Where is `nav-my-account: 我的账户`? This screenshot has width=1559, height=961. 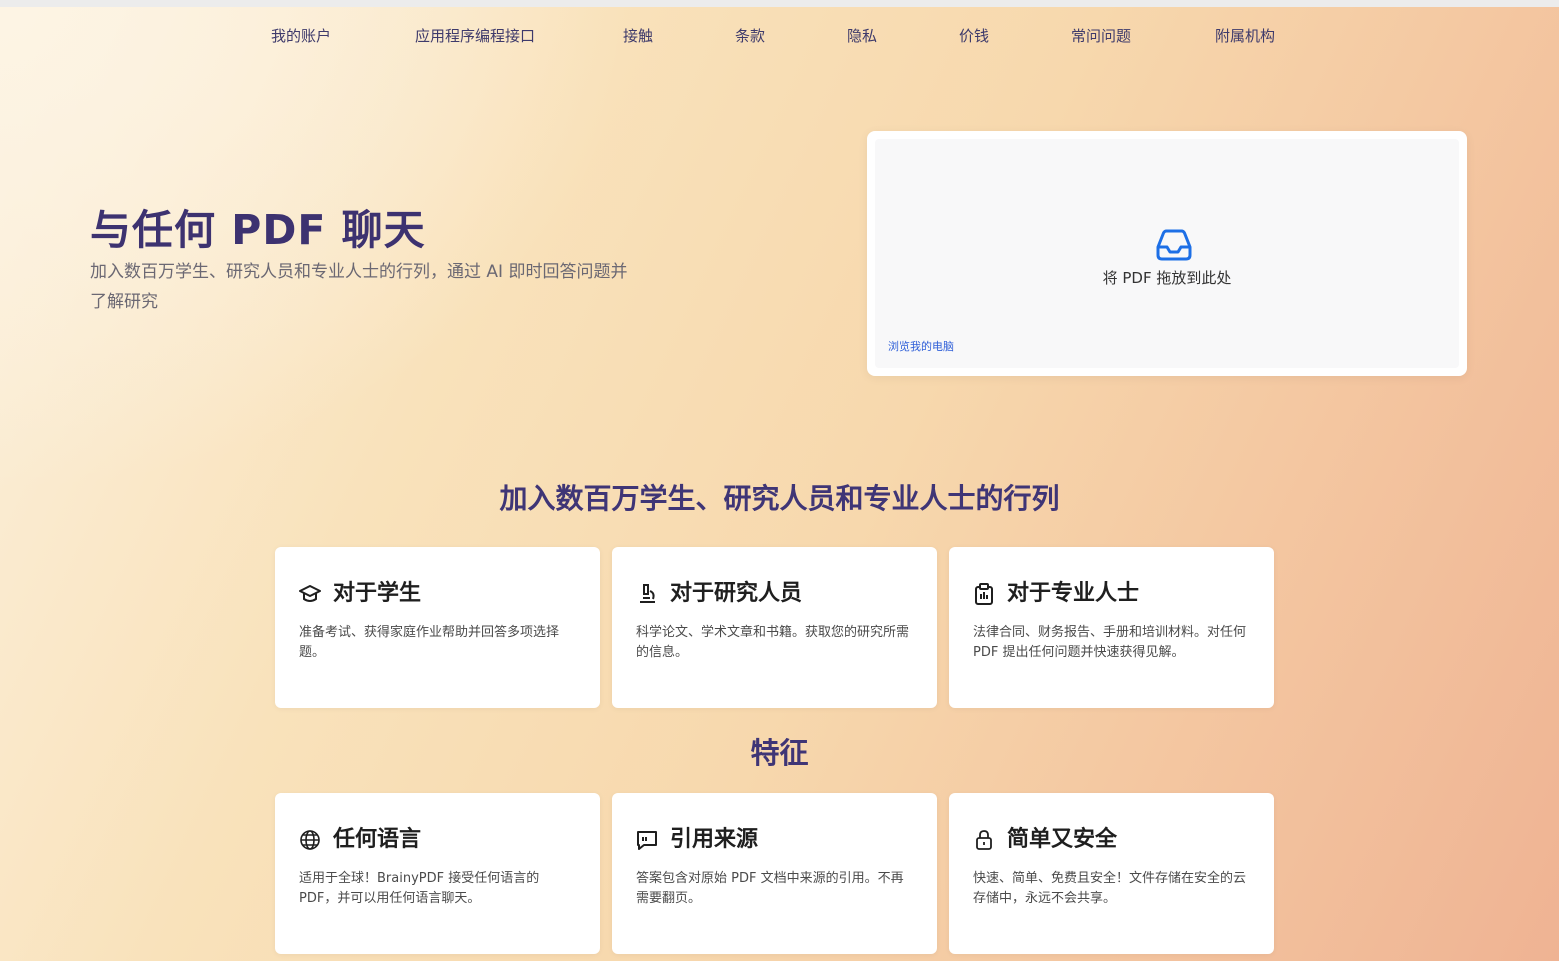 nav-my-account: 我的账户 is located at coordinates (301, 36).